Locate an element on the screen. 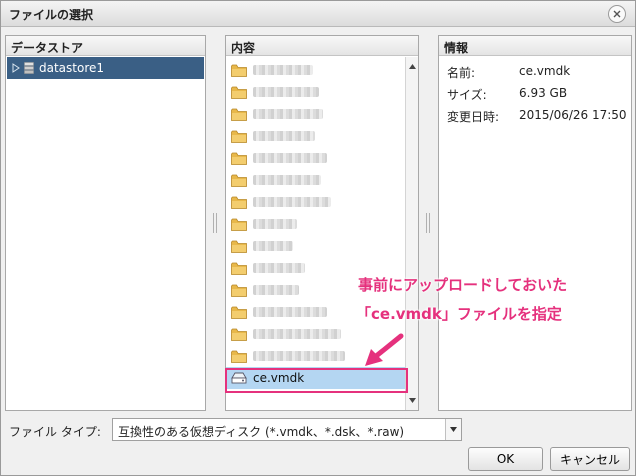 The image size is (636, 476). file-type-label: ファイル タイプ: is located at coordinates (55, 432).